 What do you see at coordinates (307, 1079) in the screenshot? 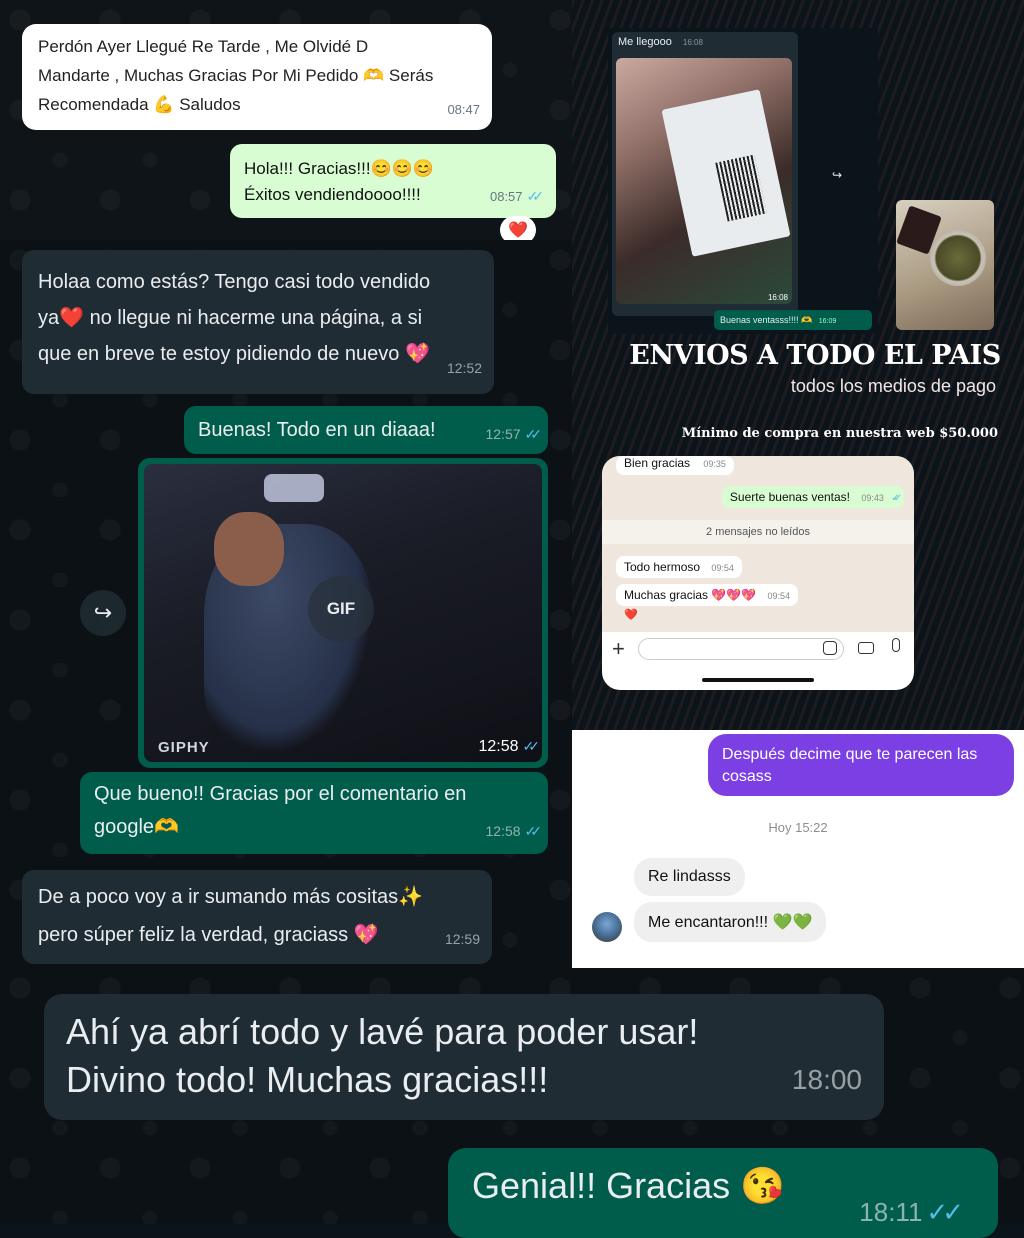
I see `message-line: Divino todo! Muchas gracias!!!` at bounding box center [307, 1079].